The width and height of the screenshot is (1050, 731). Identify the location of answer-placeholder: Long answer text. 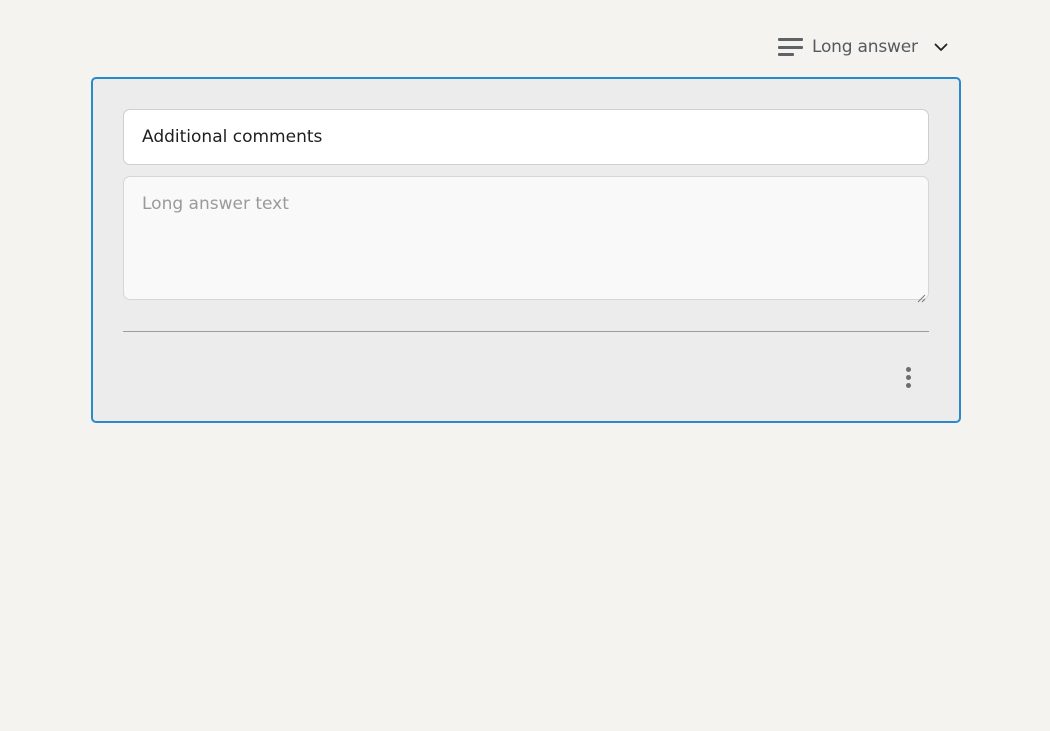
(215, 204).